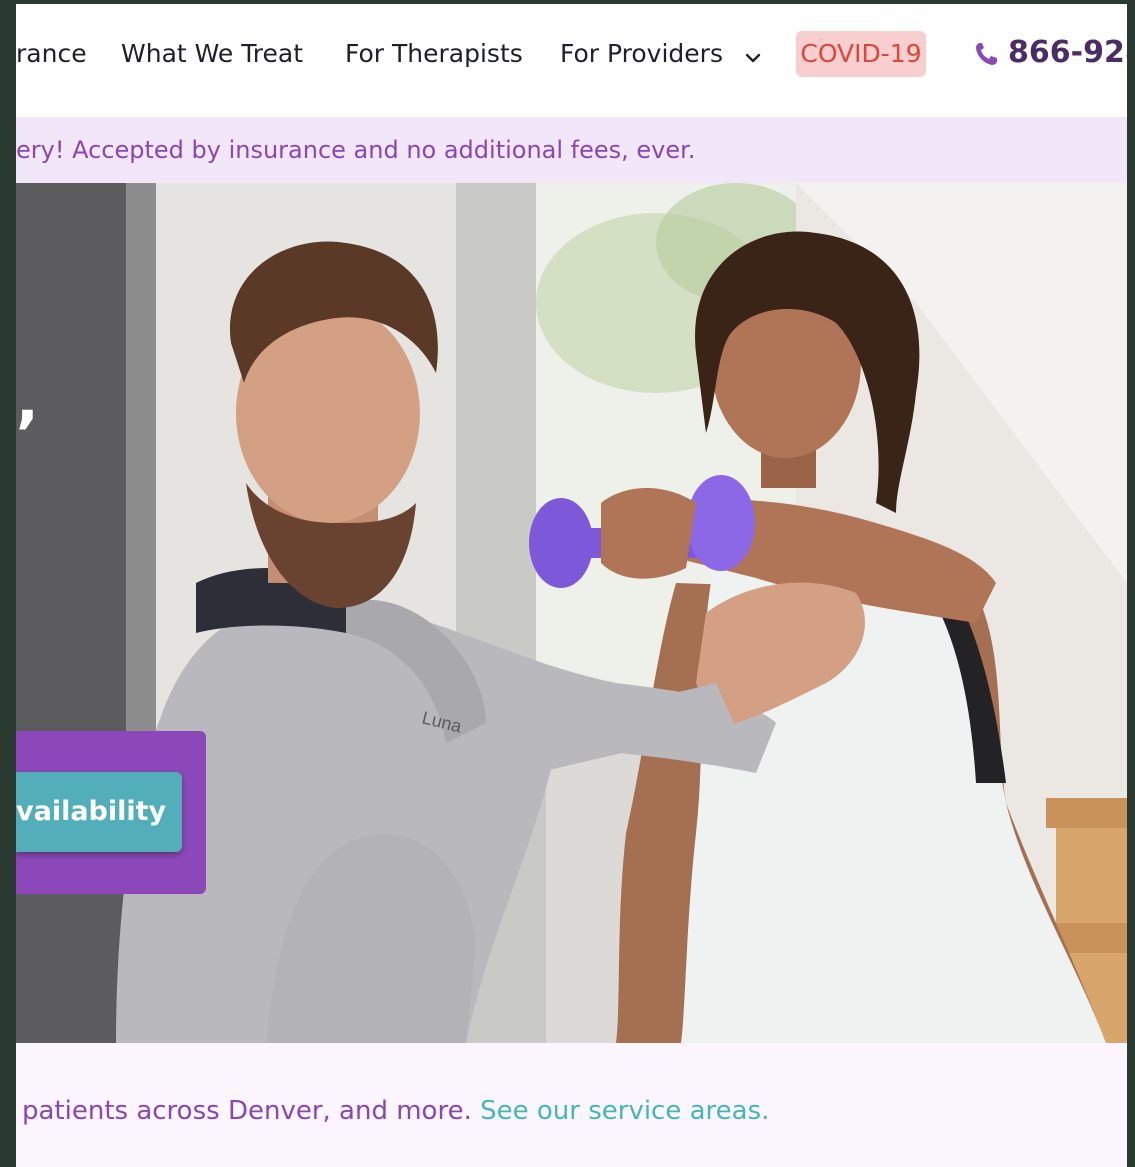 The image size is (1135, 1167). What do you see at coordinates (1067, 52) in the screenshot?
I see `phone-number: 866-928` at bounding box center [1067, 52].